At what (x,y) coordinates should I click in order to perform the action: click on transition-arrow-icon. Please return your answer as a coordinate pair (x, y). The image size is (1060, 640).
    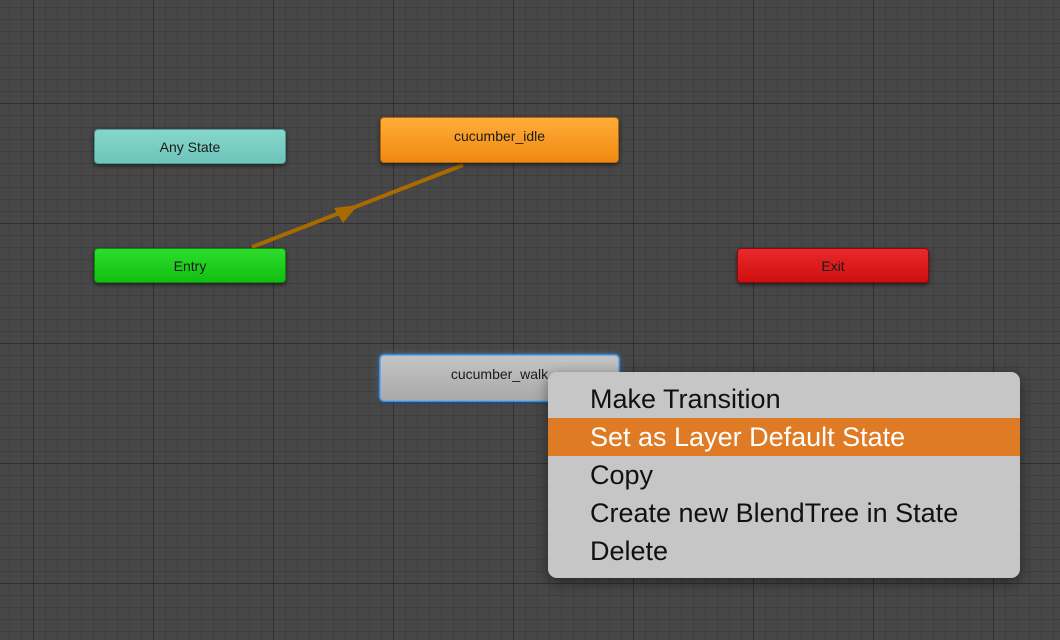
    Looking at the image, I should click on (346, 214).